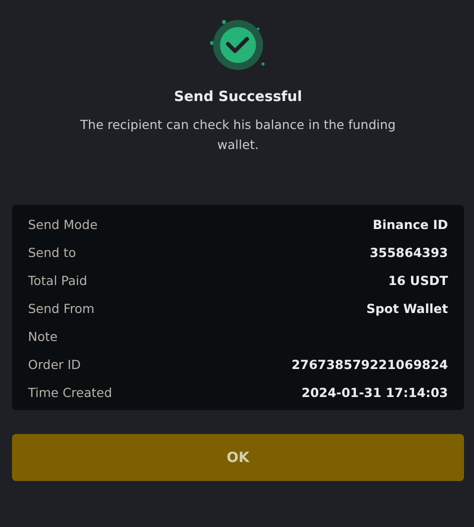  I want to click on detail-label: Send to, so click(52, 252).